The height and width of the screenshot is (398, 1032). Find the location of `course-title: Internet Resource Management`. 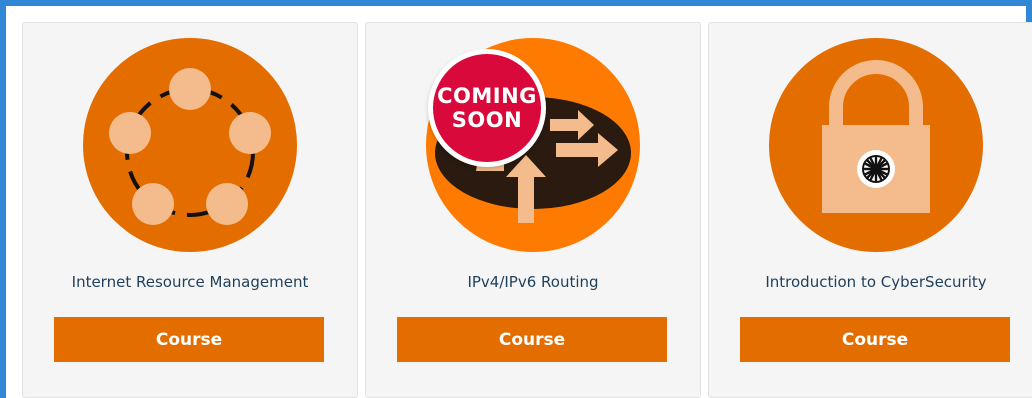

course-title: Internet Resource Management is located at coordinates (190, 282).